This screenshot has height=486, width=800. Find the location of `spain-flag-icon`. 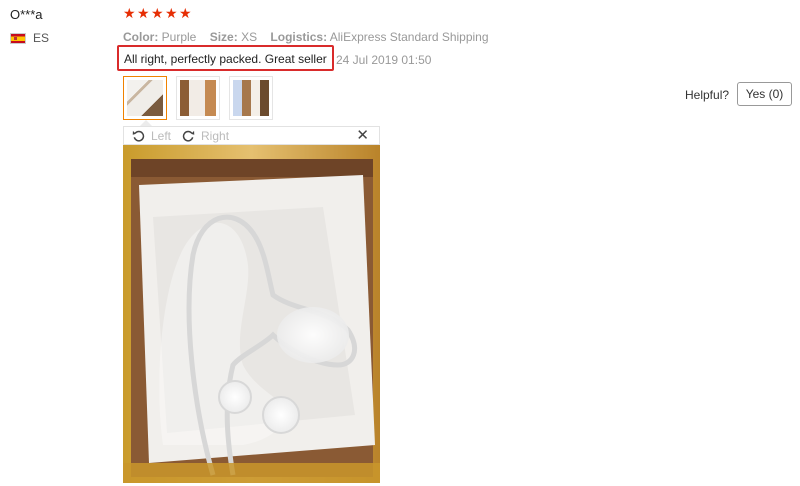

spain-flag-icon is located at coordinates (18, 38).